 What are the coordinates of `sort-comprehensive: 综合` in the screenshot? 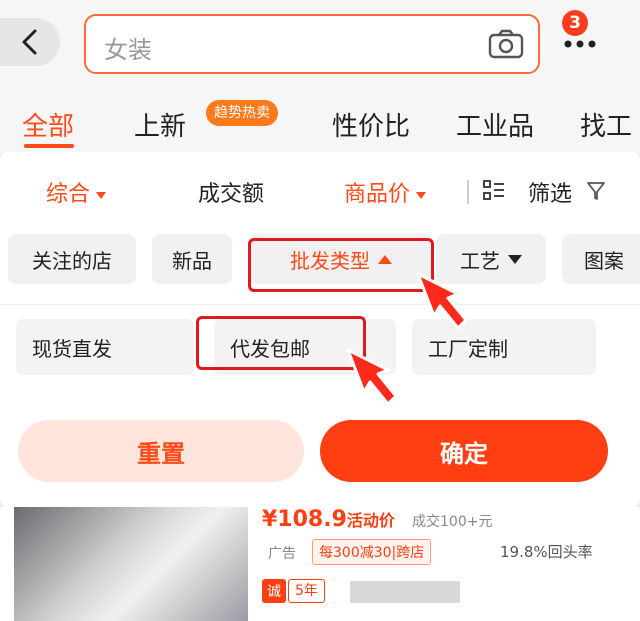 It's located at (76, 192).